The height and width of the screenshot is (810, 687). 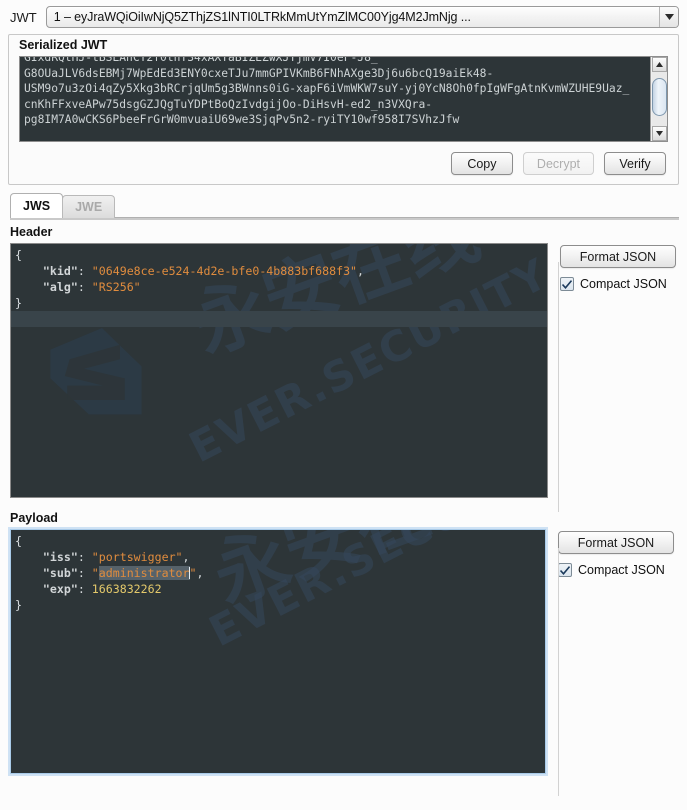 I want to click on jwt-actions-row: Copy Decrypt Verify, so click(x=343, y=163).